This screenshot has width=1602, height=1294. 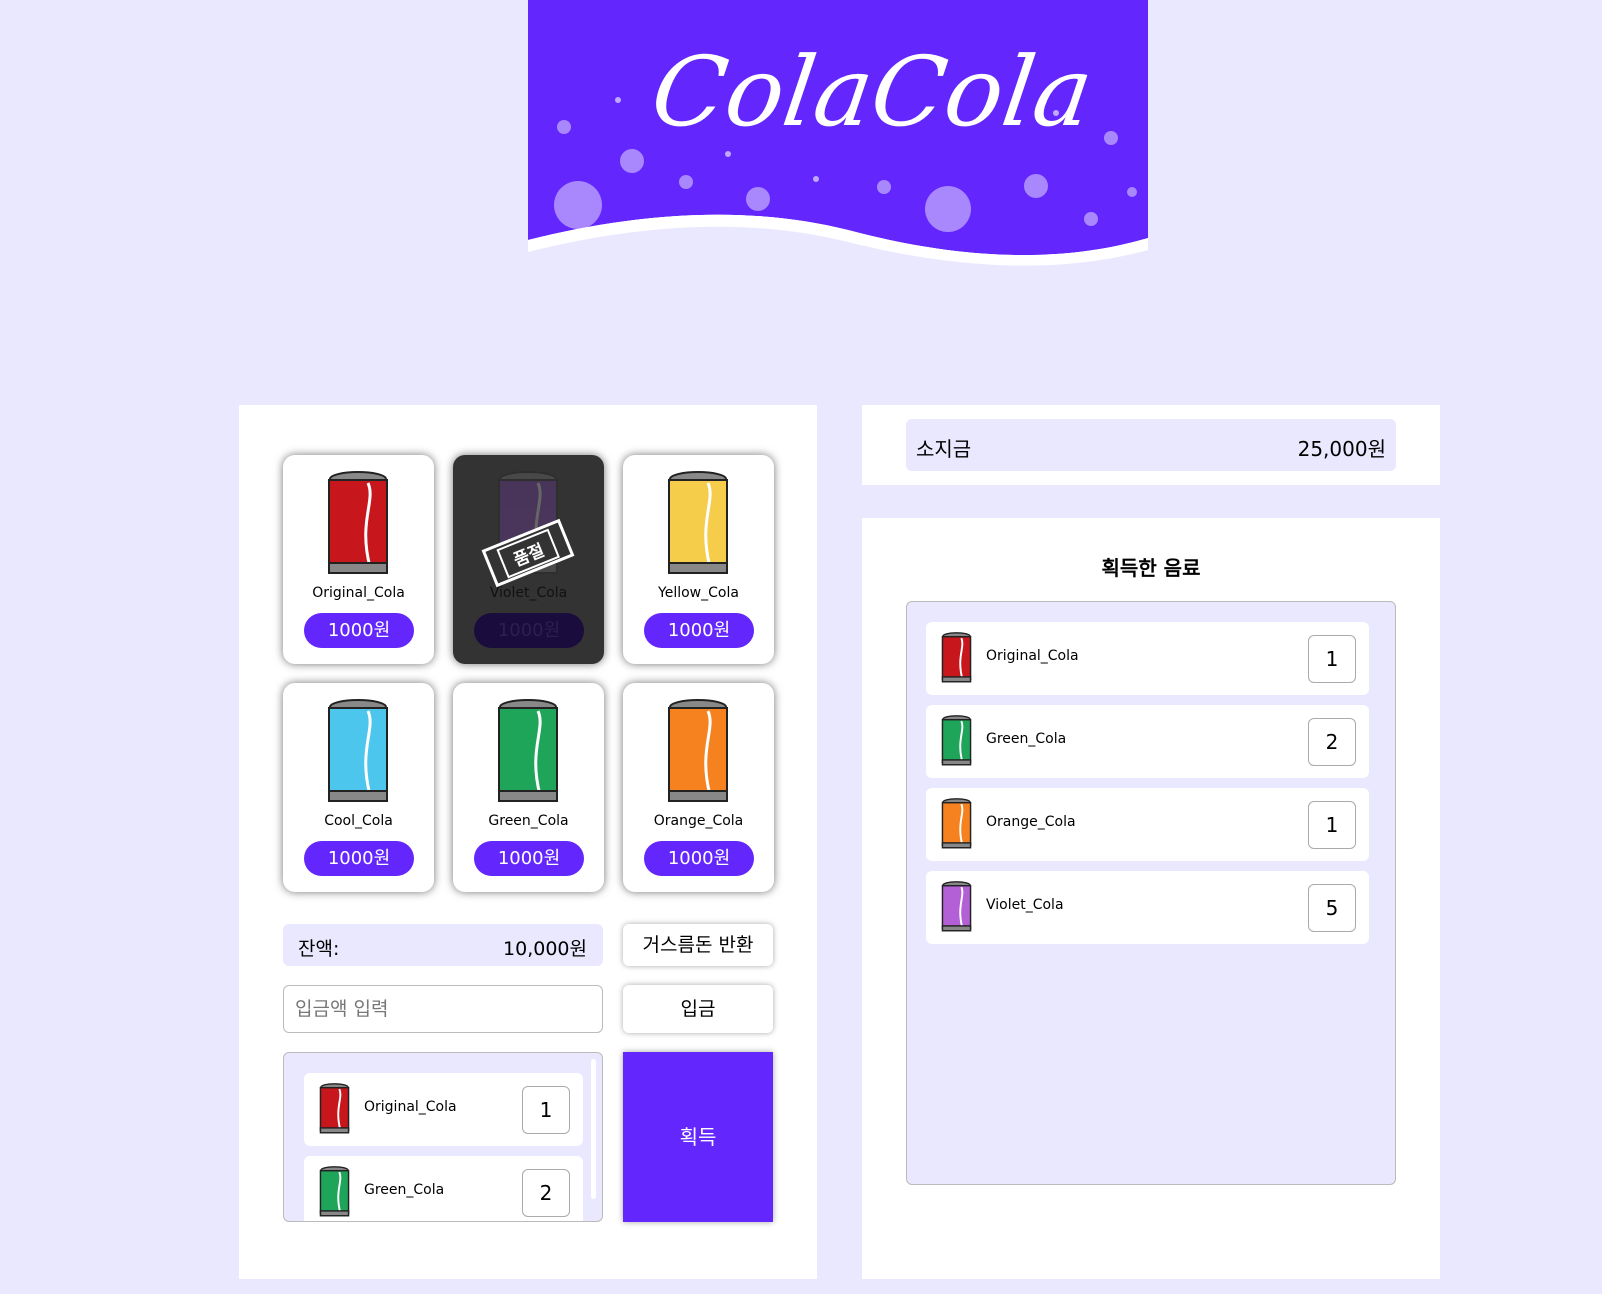 What do you see at coordinates (872, 91) in the screenshot?
I see `logo-text: ColaCola` at bounding box center [872, 91].